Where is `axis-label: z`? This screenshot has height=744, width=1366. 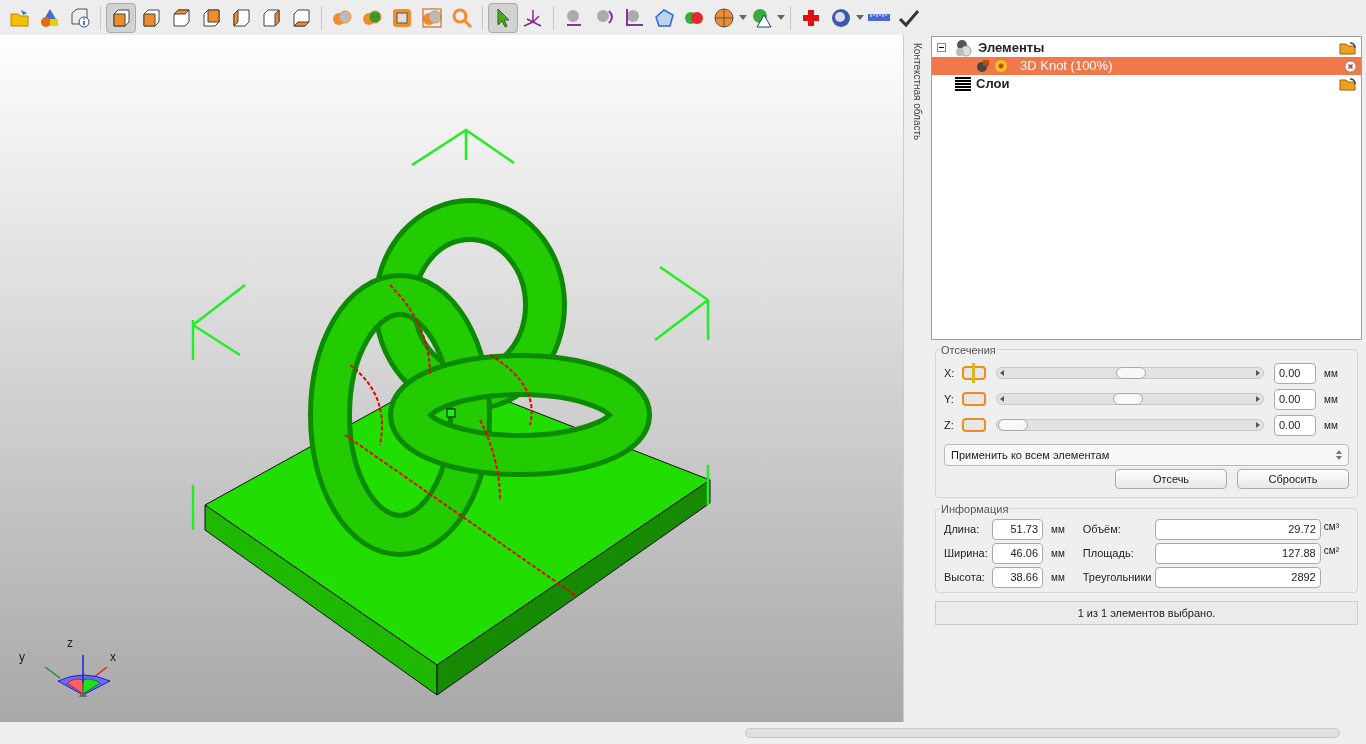
axis-label: z is located at coordinates (70, 643).